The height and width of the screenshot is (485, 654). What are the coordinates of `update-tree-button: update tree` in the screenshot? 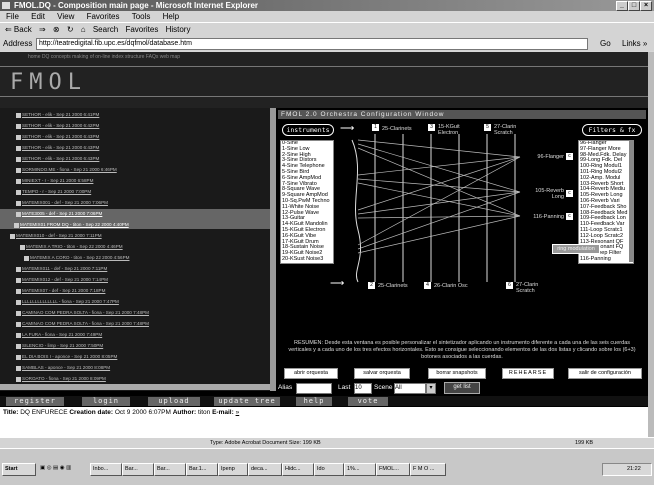 It's located at (247, 401).